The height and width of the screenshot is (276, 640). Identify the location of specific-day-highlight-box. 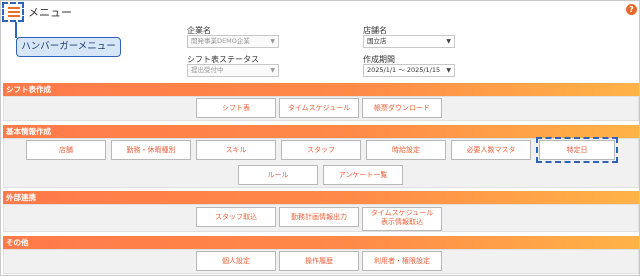
(577, 150).